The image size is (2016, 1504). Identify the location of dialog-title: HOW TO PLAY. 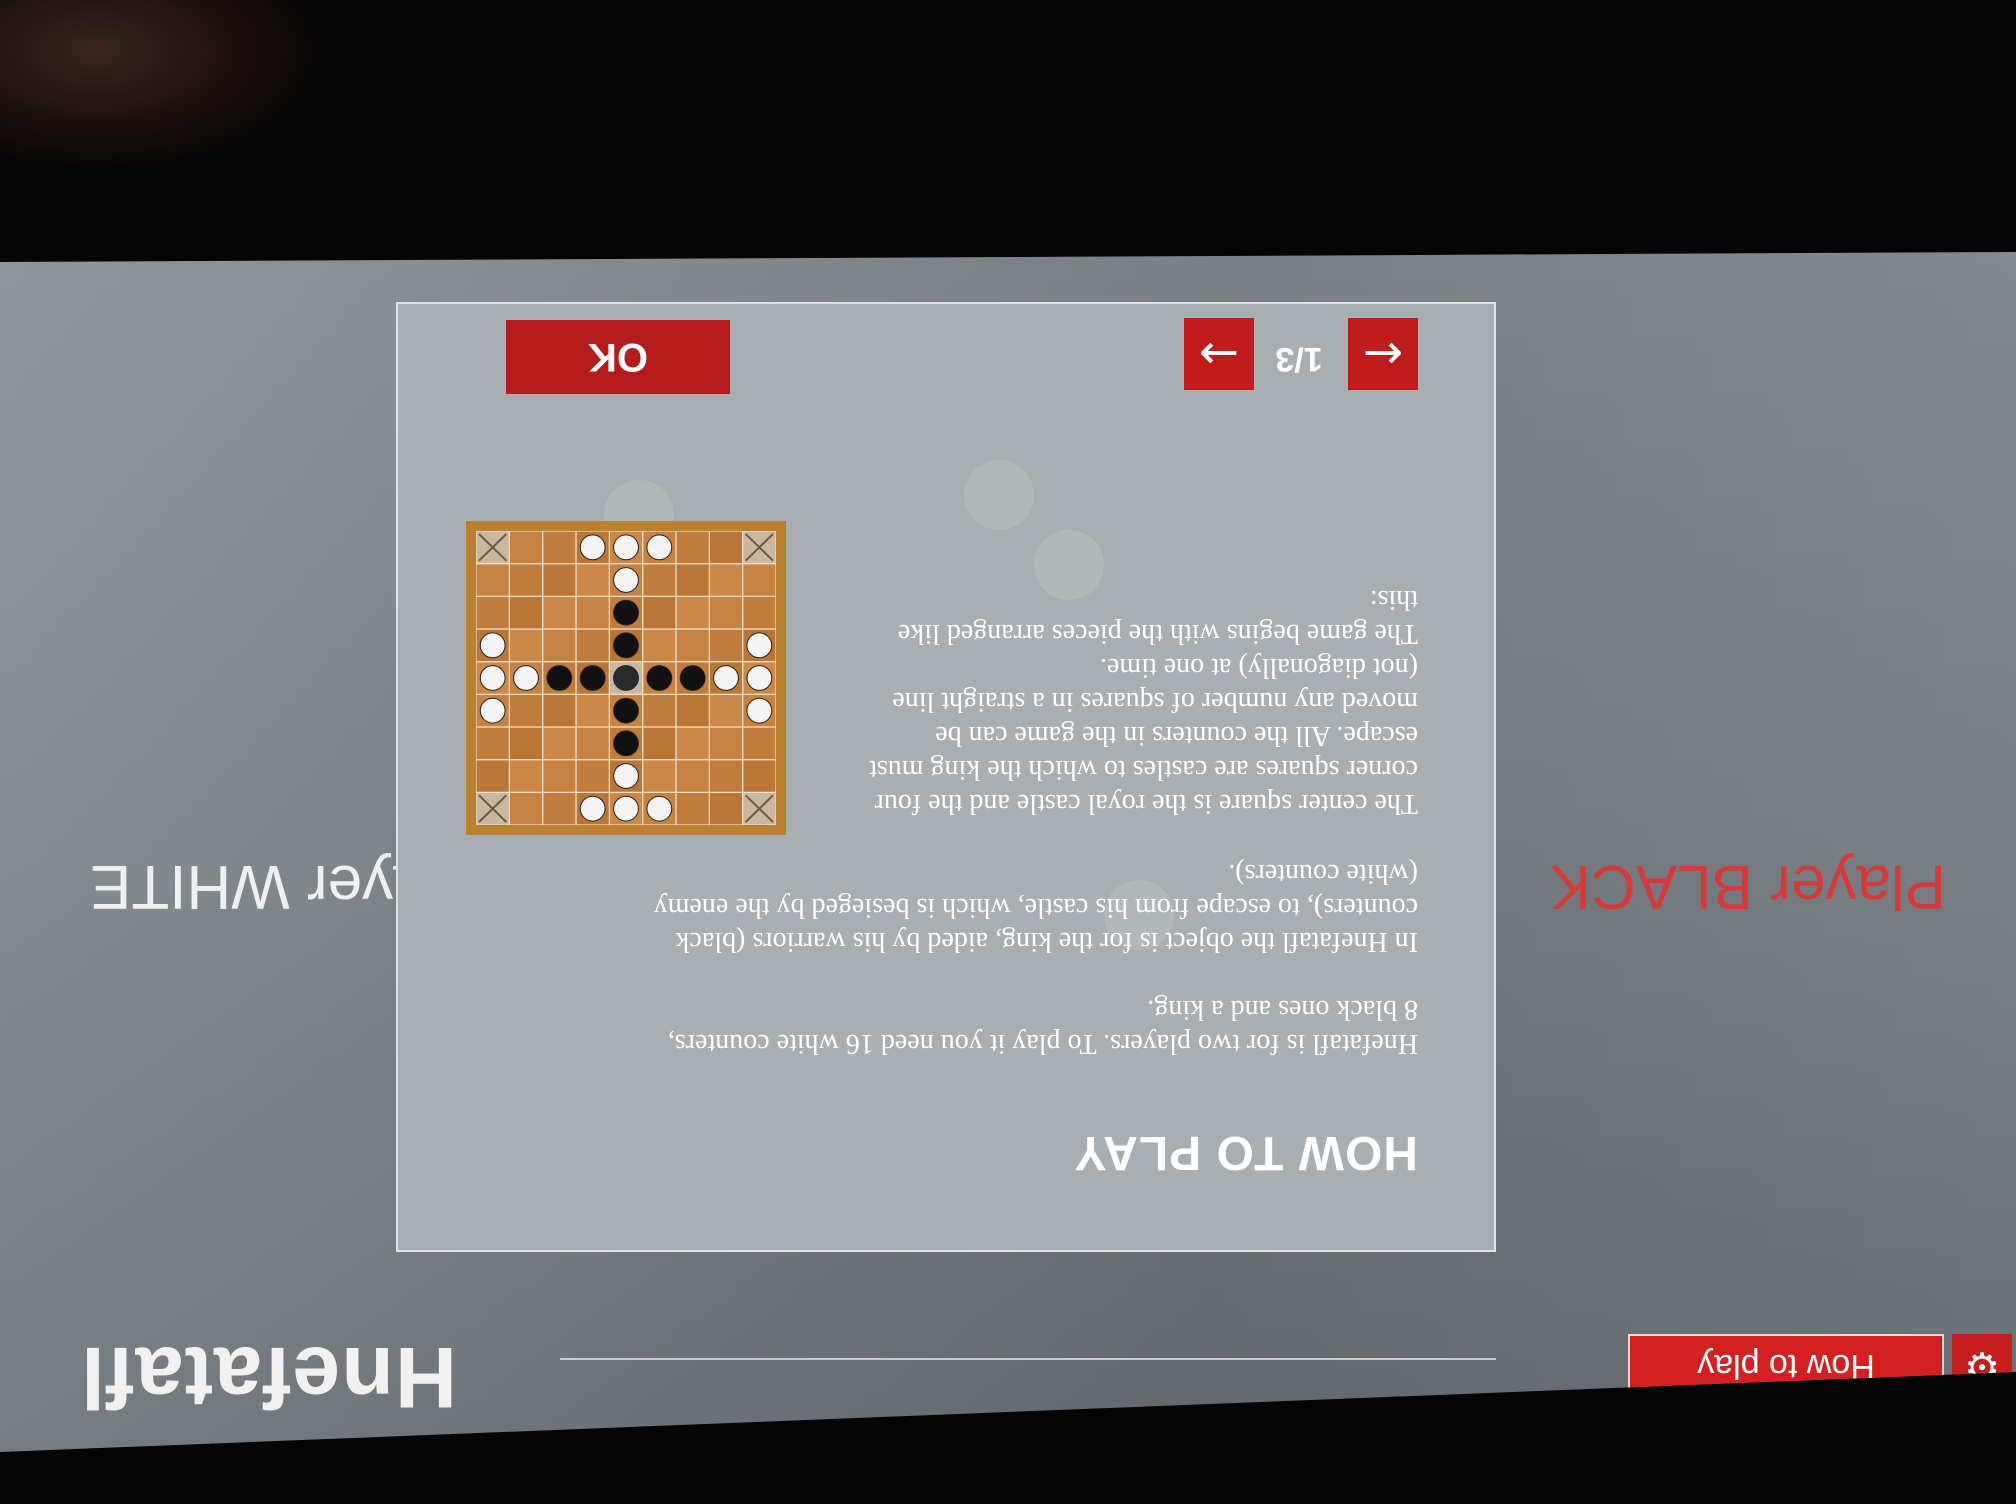
(1245, 1152).